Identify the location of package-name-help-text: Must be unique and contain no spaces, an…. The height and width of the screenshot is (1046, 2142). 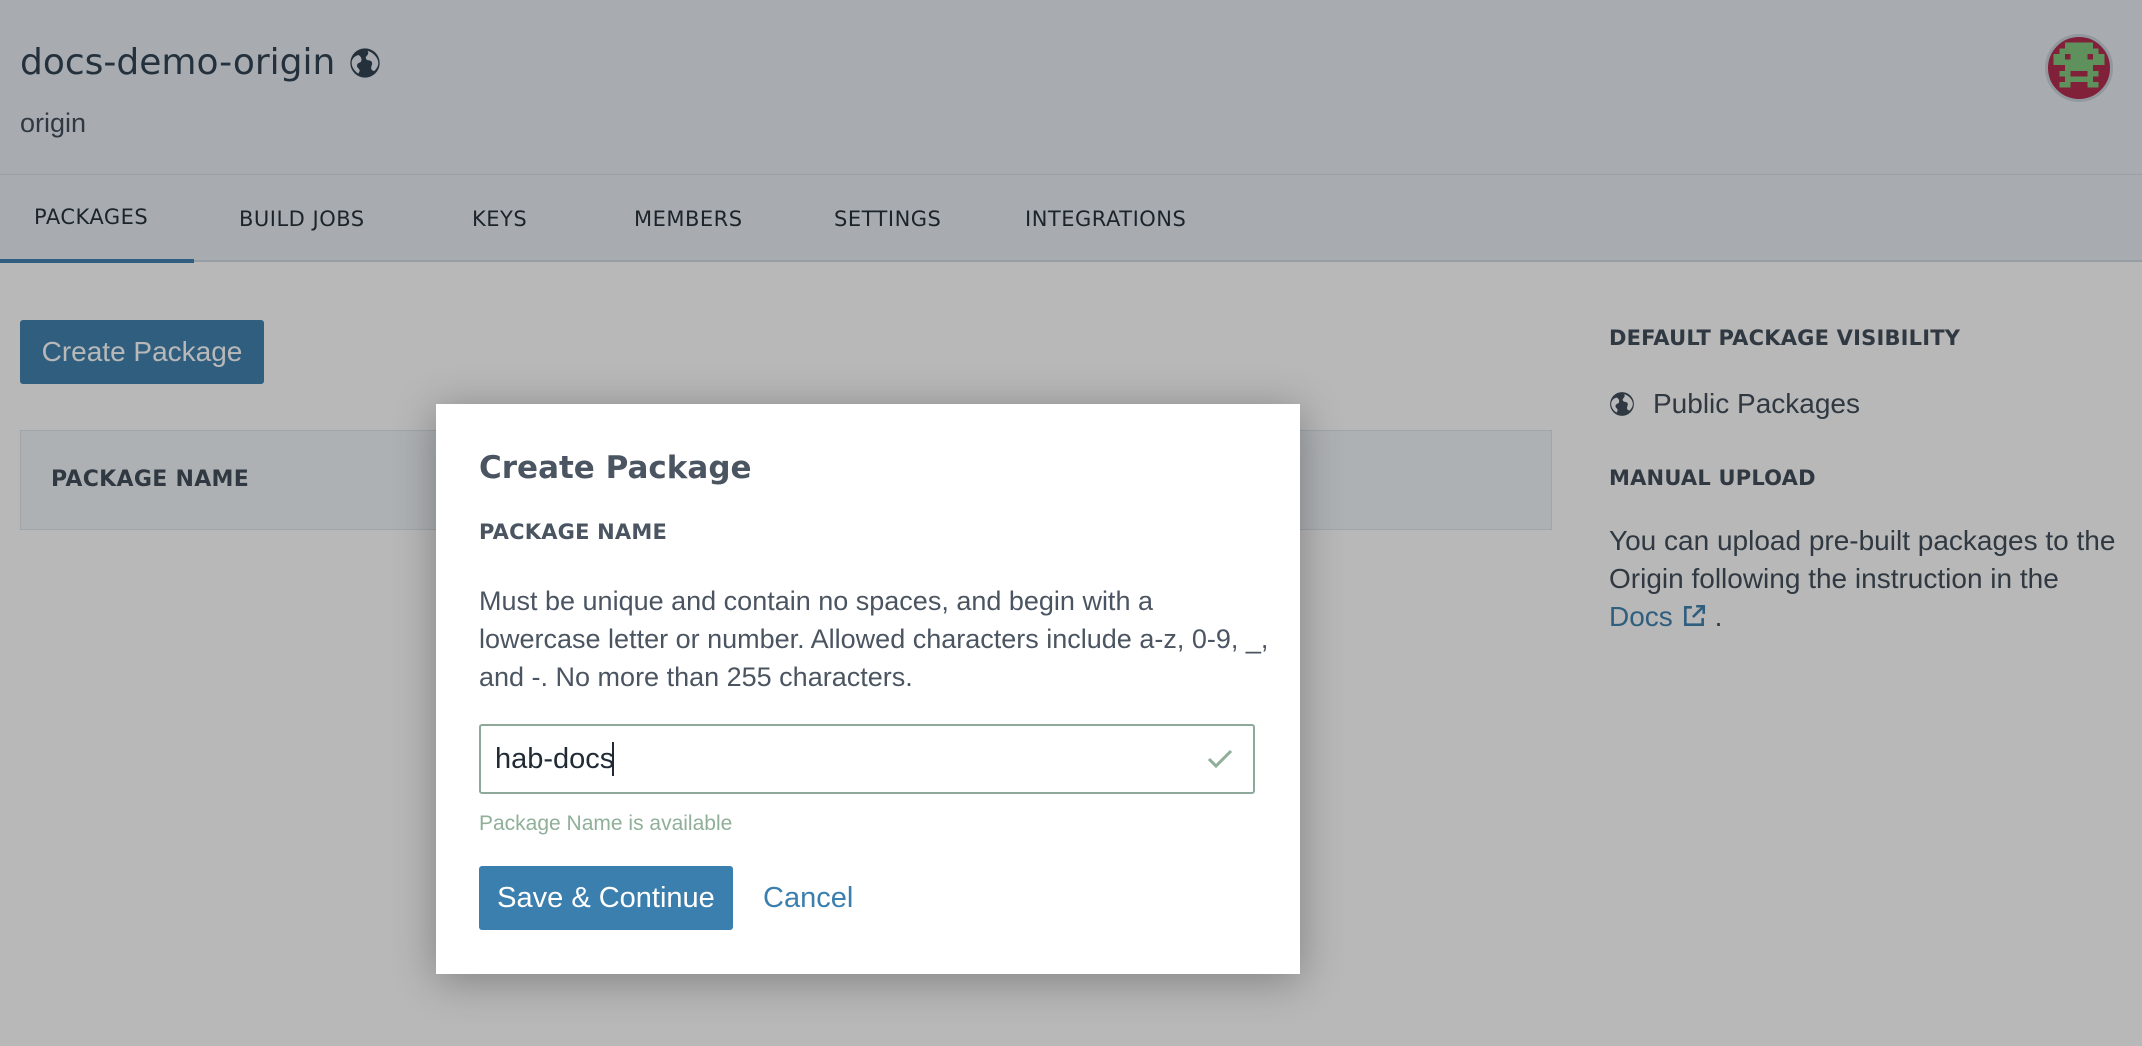
(874, 639).